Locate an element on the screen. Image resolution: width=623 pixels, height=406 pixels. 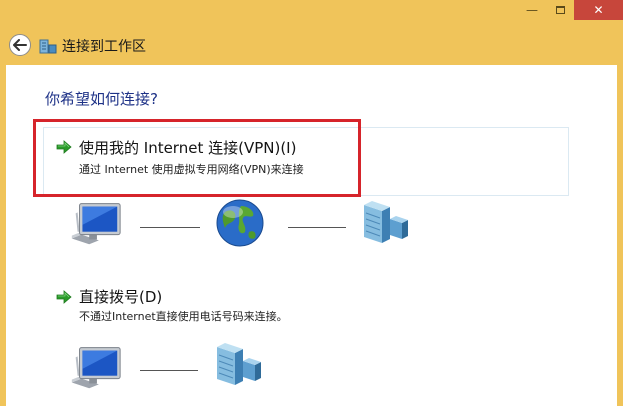
minimize-icon: — is located at coordinates (532, 10).